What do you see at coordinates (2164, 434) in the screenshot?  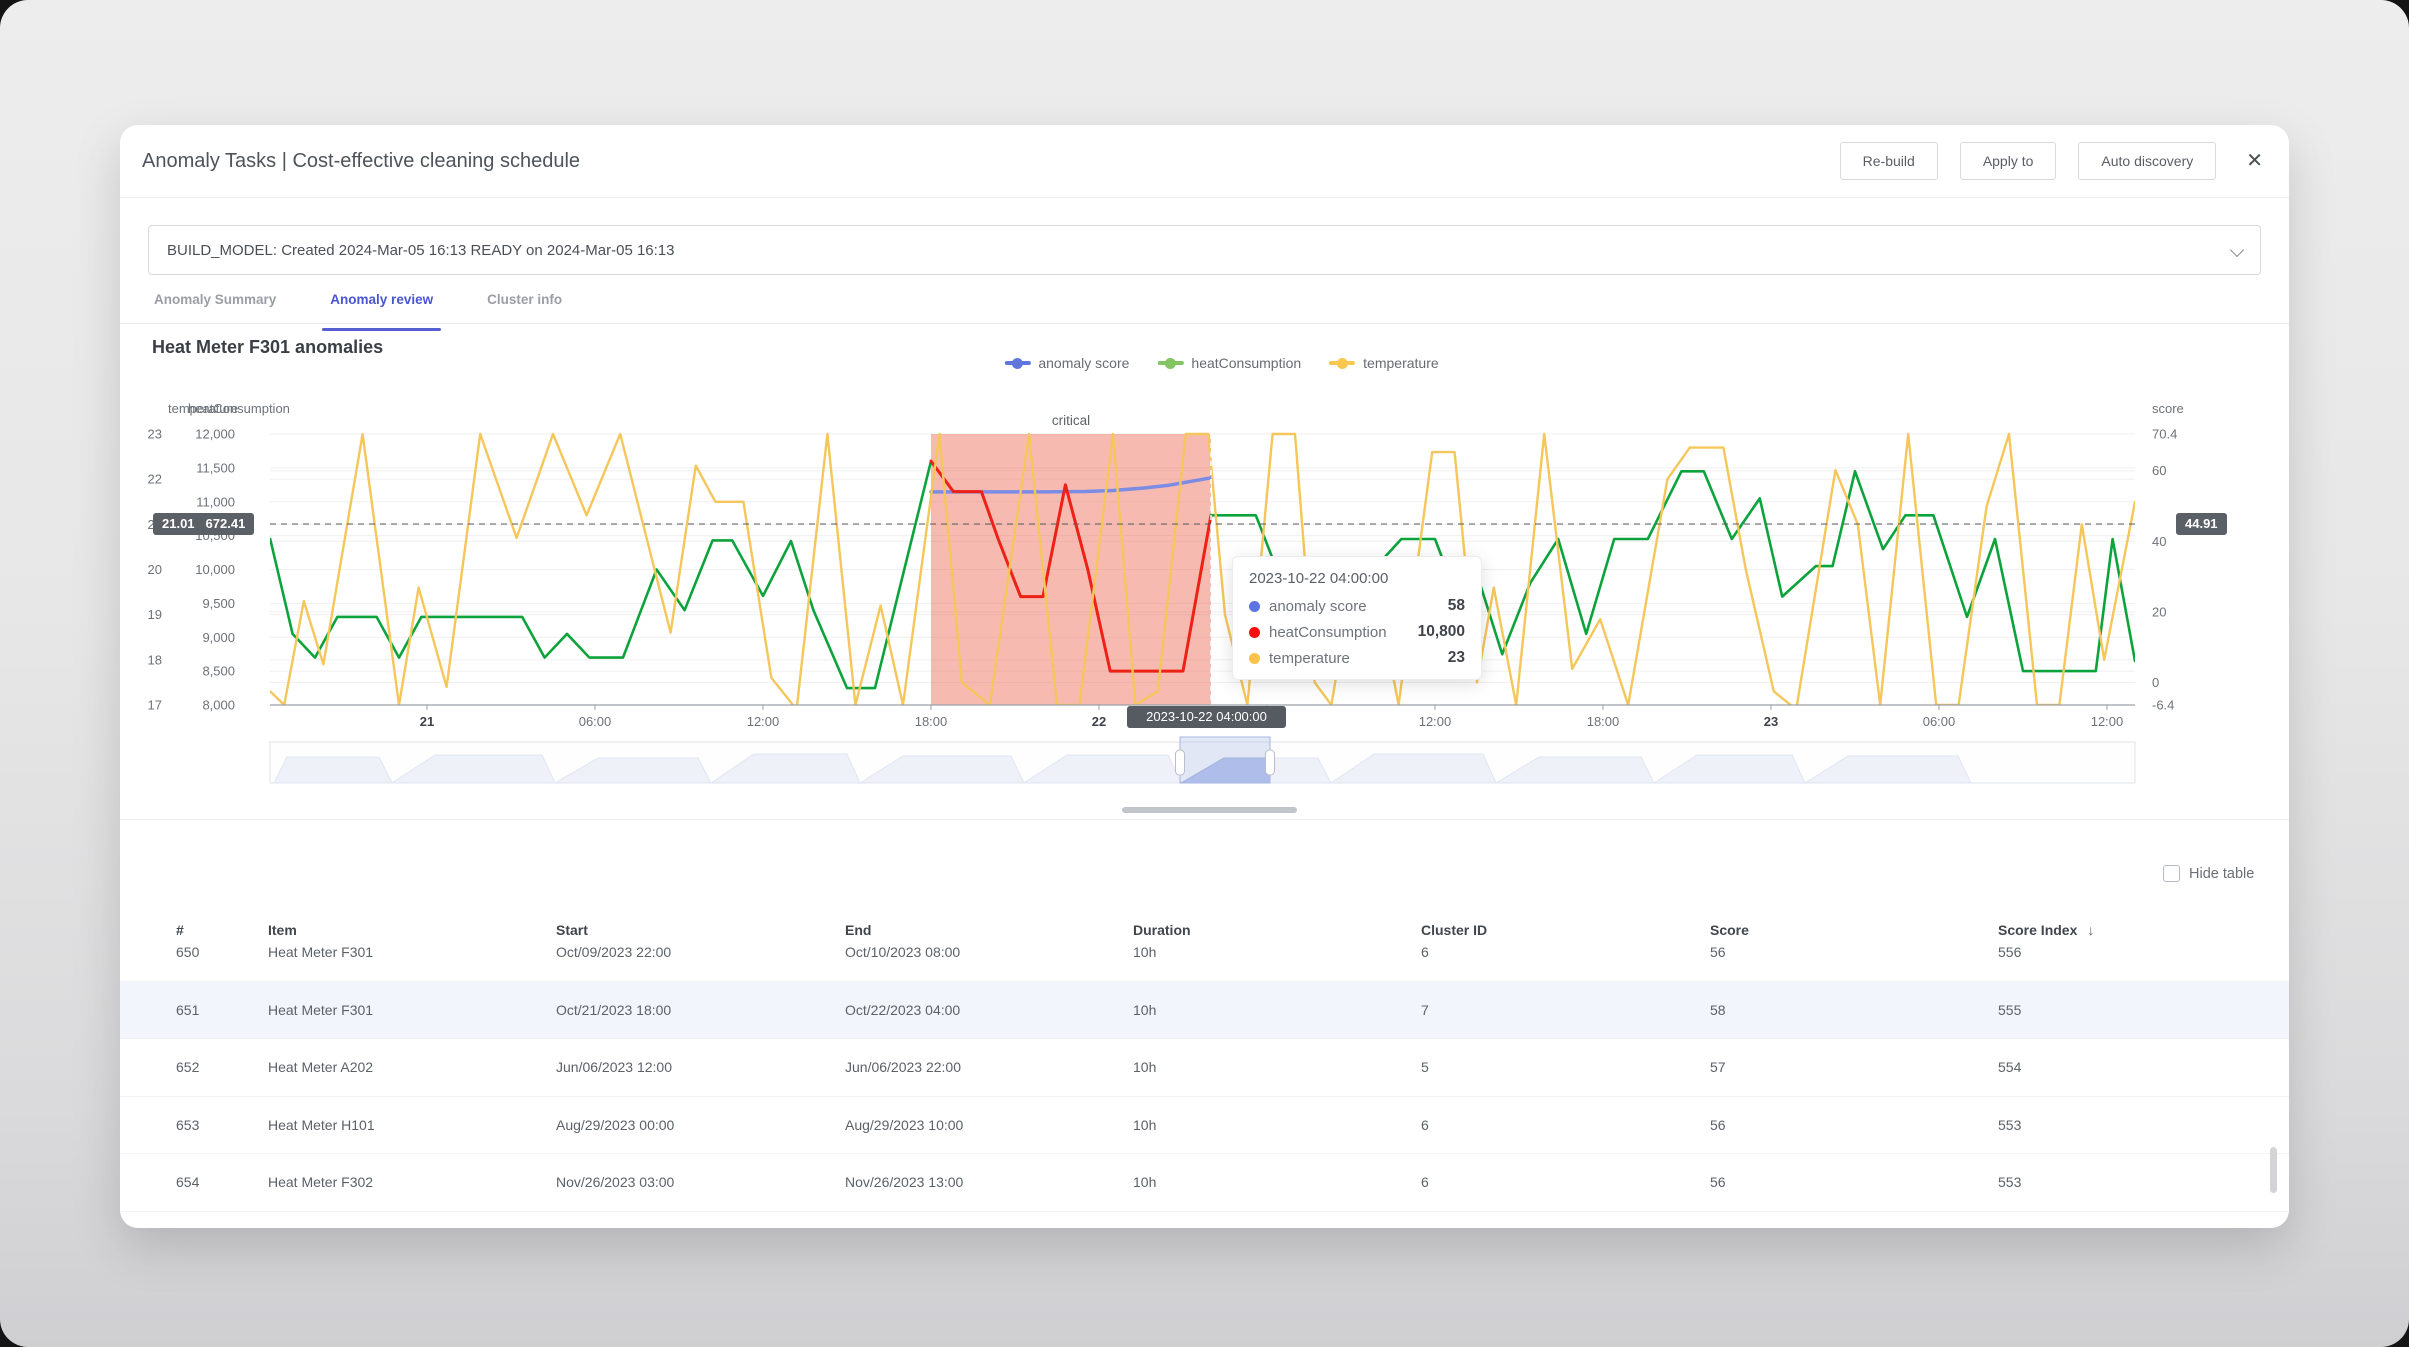 I see `y-tick-label: 70.4` at bounding box center [2164, 434].